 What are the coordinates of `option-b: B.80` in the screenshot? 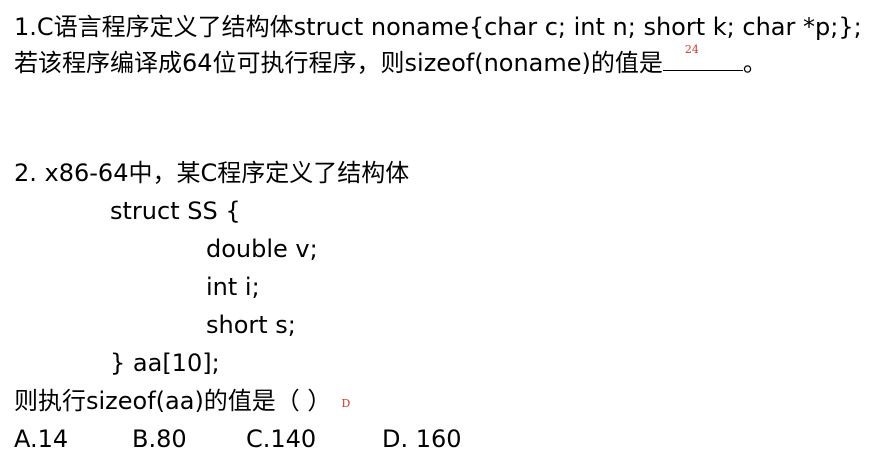 It's located at (159, 439).